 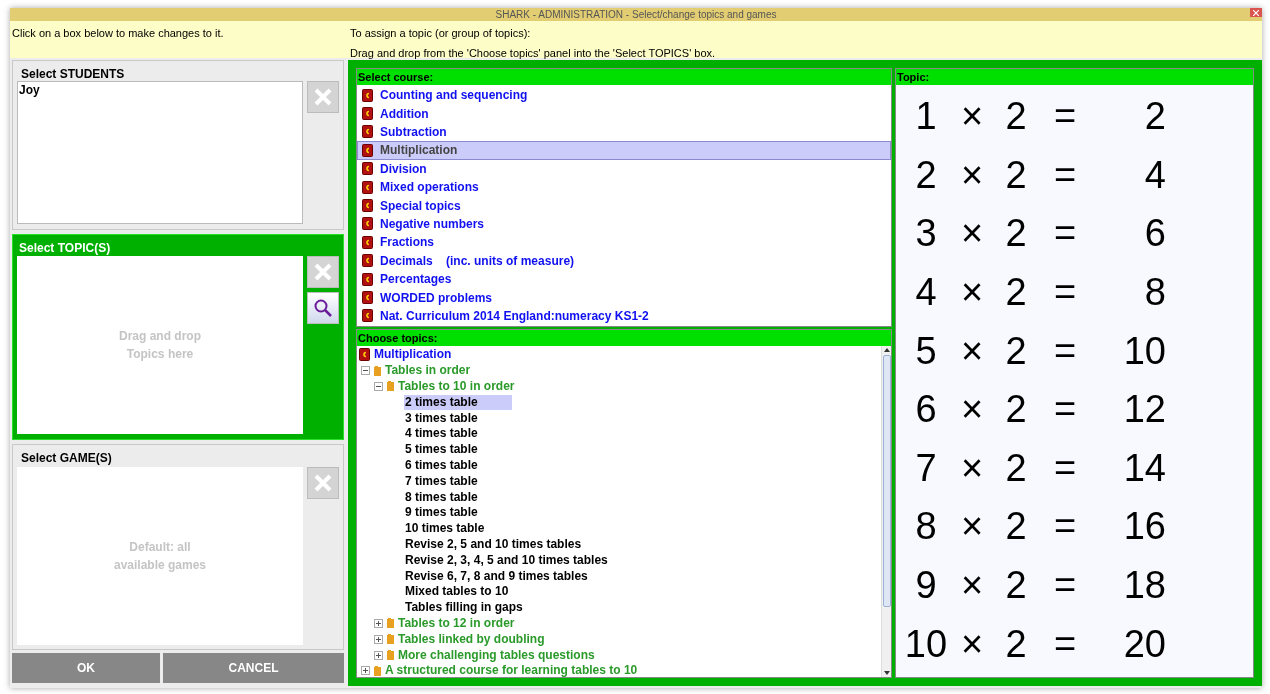 What do you see at coordinates (533, 53) in the screenshot?
I see `instruction-text: Drag and drop from the 'Choose topics' panel into the 'Select TOPICS' box.` at bounding box center [533, 53].